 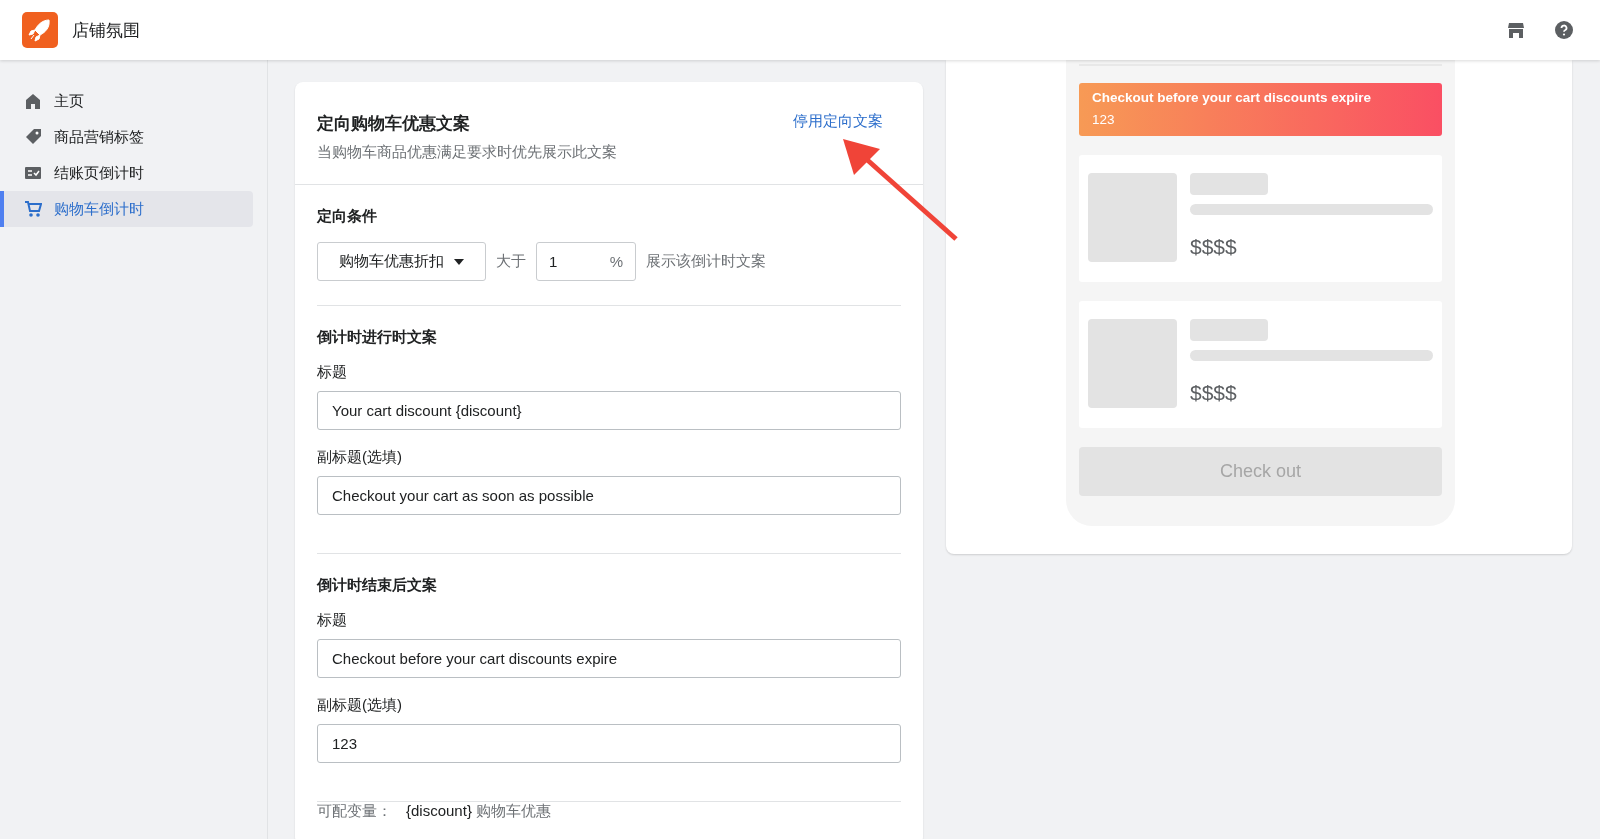 What do you see at coordinates (126, 101) in the screenshot?
I see `sidebar-item: 主页` at bounding box center [126, 101].